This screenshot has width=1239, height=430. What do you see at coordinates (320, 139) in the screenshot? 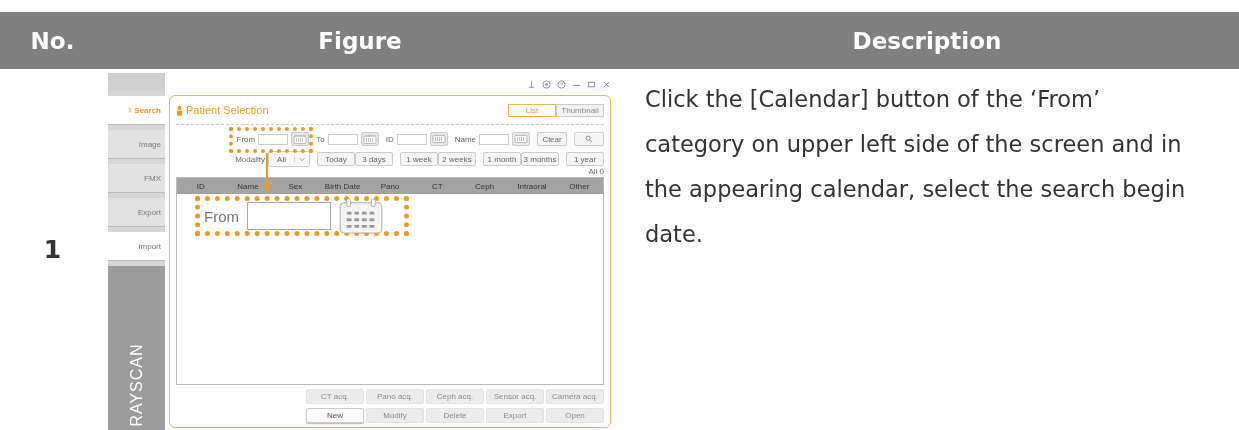
I see `field-label: To` at bounding box center [320, 139].